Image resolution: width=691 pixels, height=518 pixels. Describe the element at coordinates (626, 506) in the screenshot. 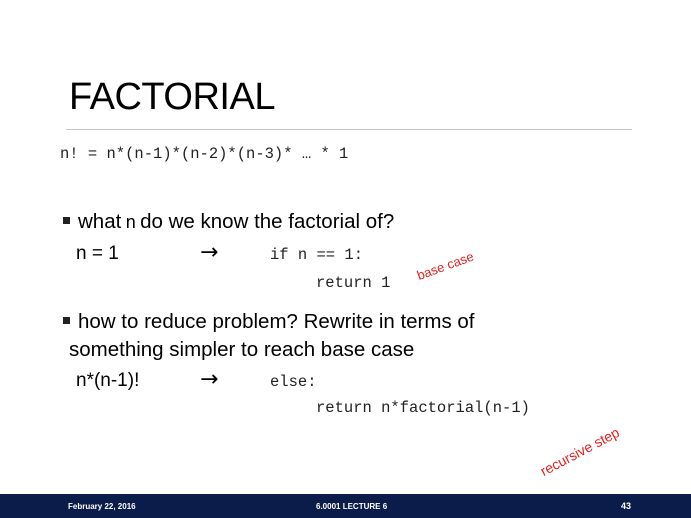

I see `footer-page-number: 43` at that location.